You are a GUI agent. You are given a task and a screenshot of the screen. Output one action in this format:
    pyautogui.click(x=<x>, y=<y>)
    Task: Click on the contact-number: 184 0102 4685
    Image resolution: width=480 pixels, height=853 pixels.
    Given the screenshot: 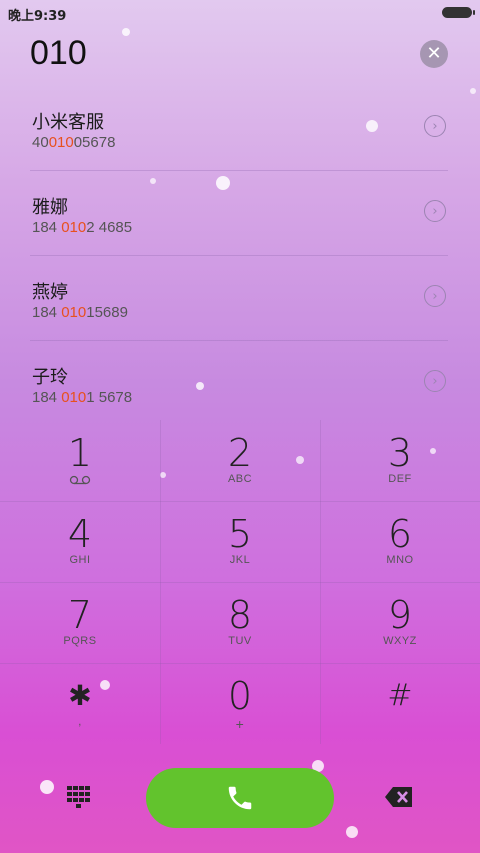 What is the action you would take?
    pyautogui.click(x=82, y=227)
    